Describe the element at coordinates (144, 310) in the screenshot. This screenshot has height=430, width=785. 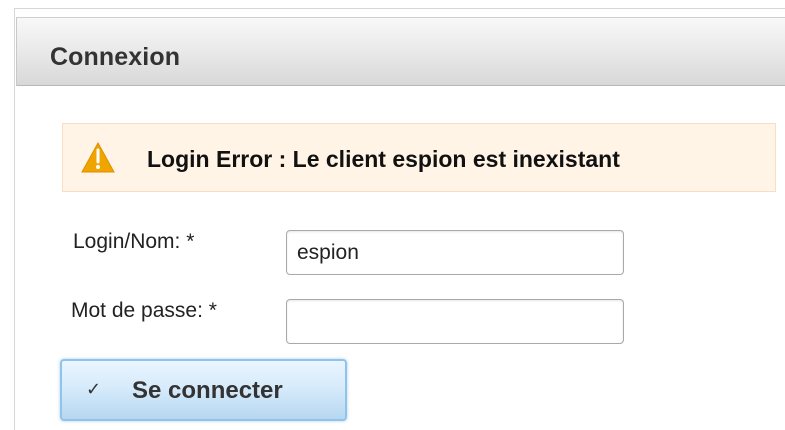
I see `password-label: Mot de passe: *` at that location.